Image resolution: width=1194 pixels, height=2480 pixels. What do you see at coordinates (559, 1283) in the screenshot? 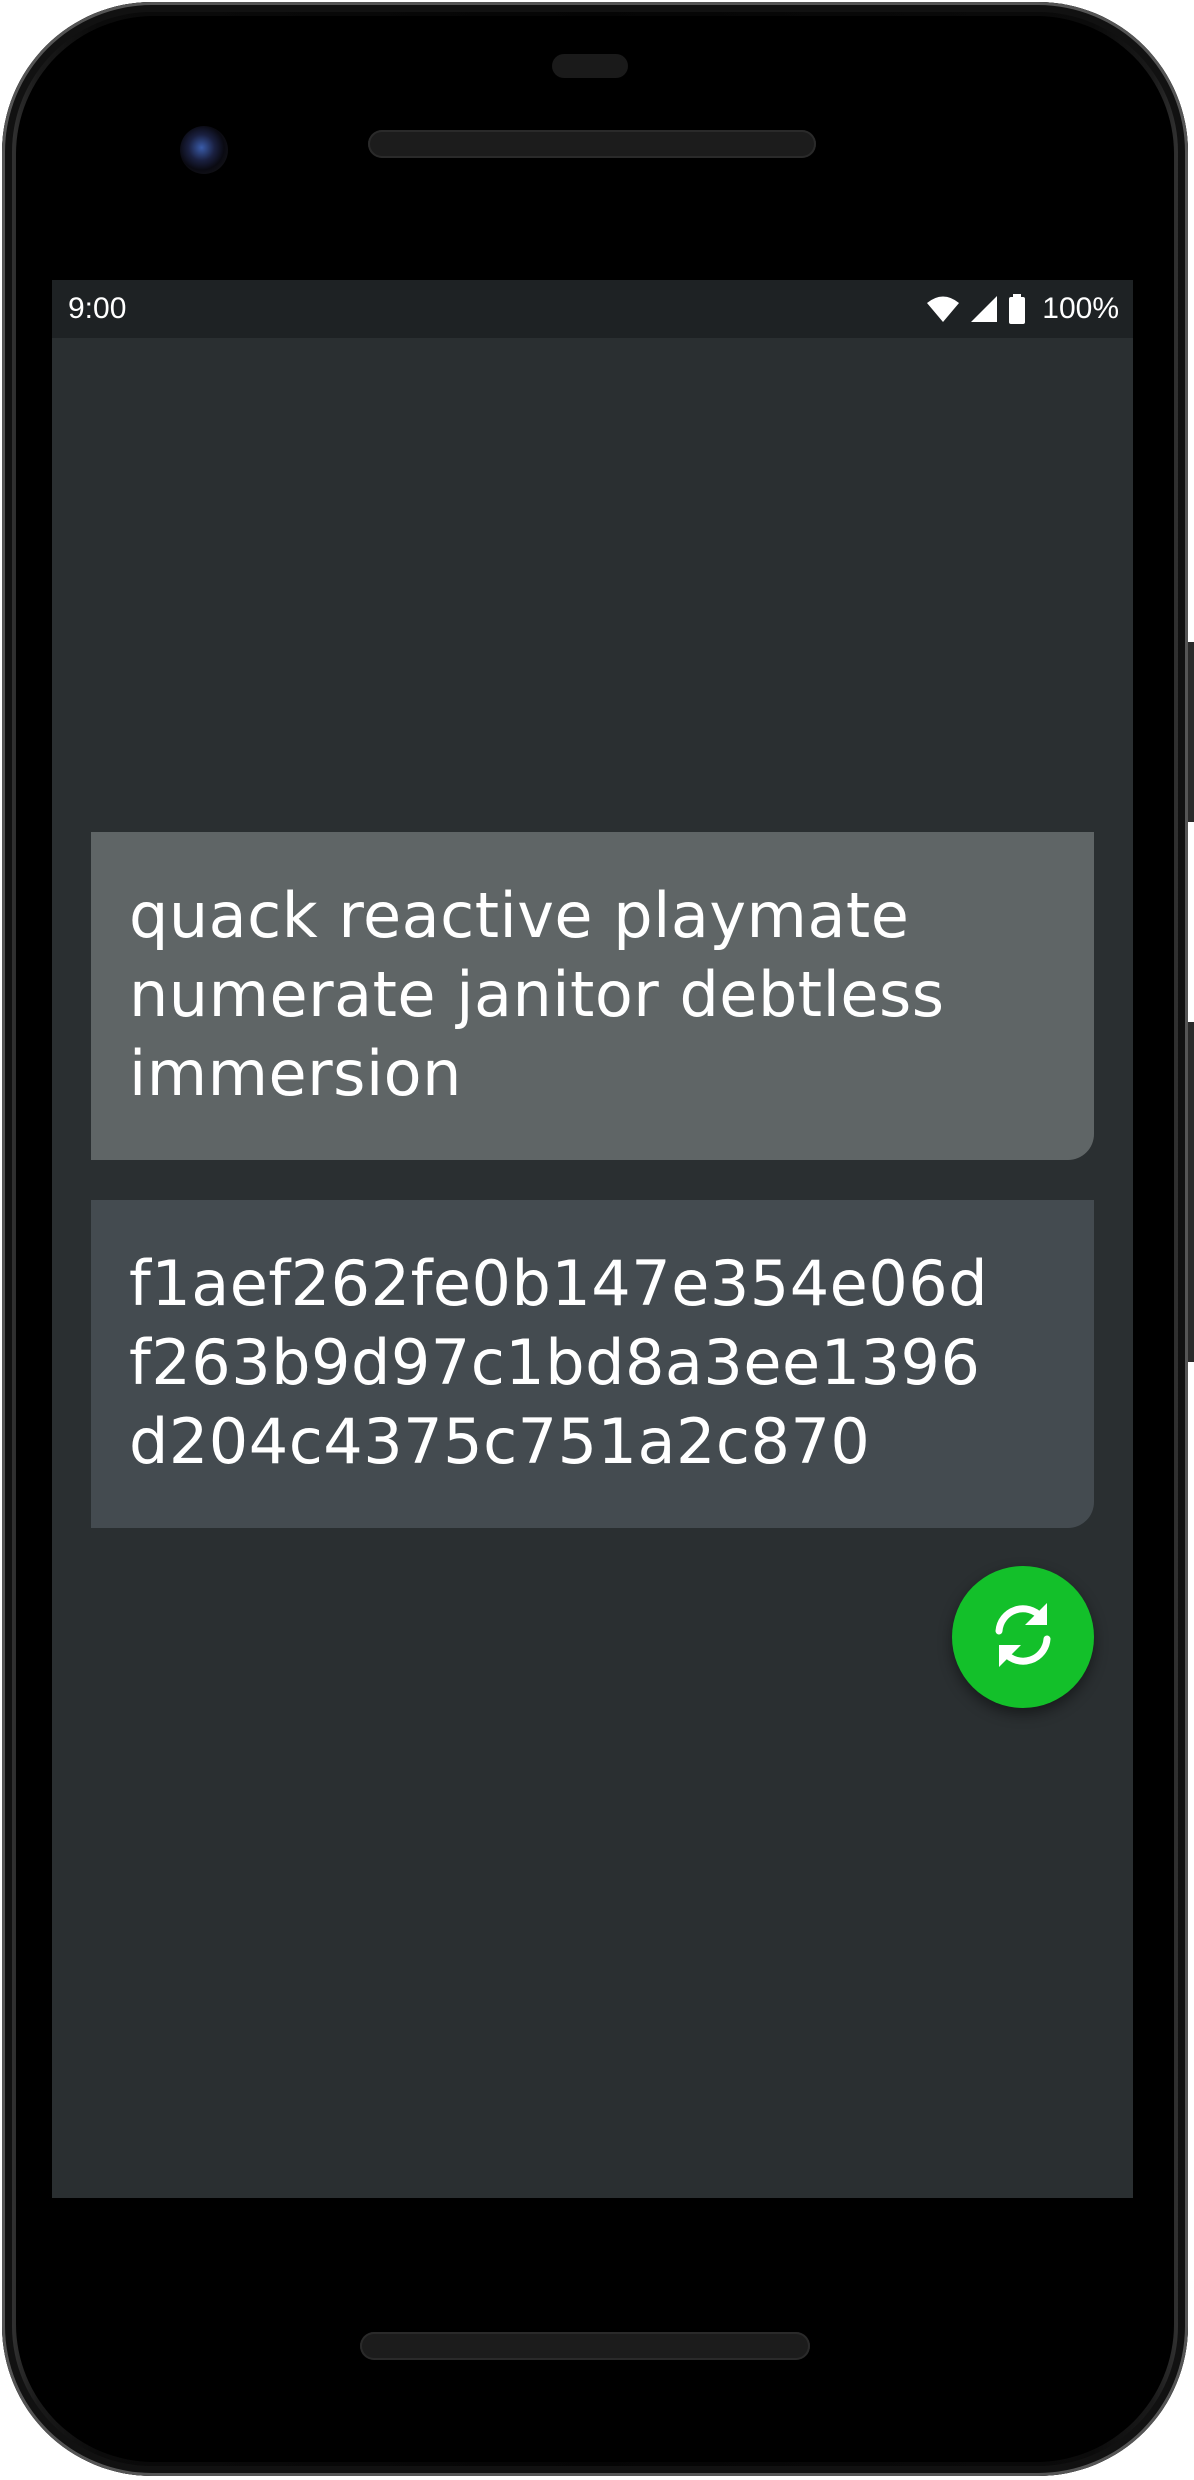
I see `hash-line: f1aef262fe0b147e354e06d` at bounding box center [559, 1283].